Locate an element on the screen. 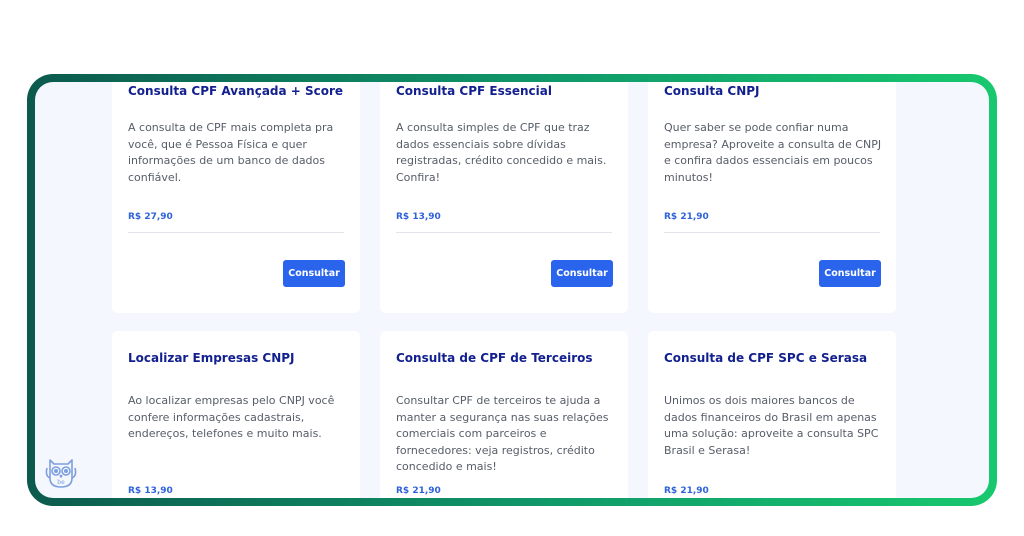 This screenshot has height=536, width=1024. card-title: Consulta de CPF SPC e Serasa is located at coordinates (766, 358).